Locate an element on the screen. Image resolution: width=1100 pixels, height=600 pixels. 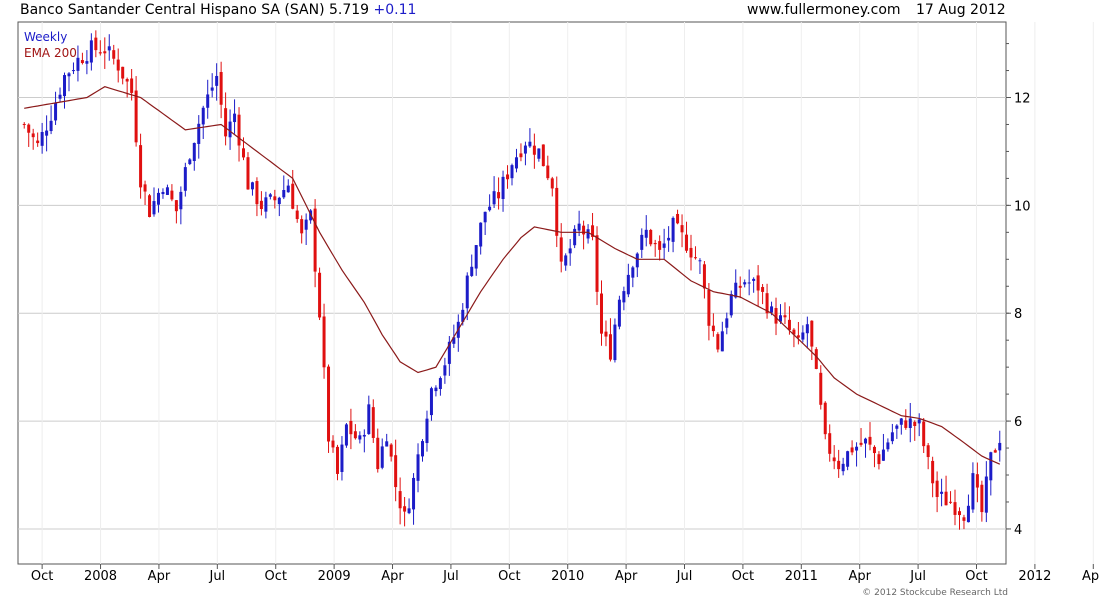
y-tick-label: 6 is located at coordinates (1018, 422).